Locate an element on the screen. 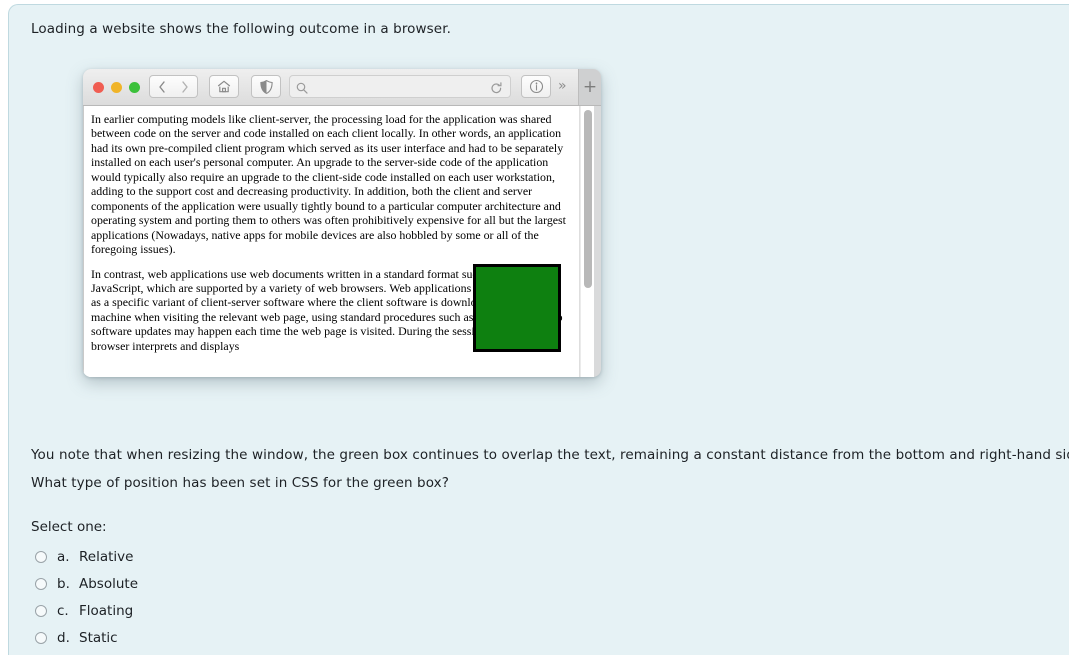  address-input is located at coordinates (399, 87).